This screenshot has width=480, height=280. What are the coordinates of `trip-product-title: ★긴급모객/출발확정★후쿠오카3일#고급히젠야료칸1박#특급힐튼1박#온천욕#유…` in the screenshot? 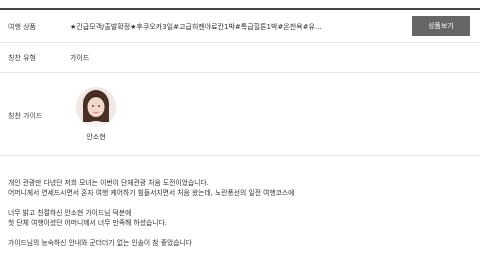 It's located at (196, 27).